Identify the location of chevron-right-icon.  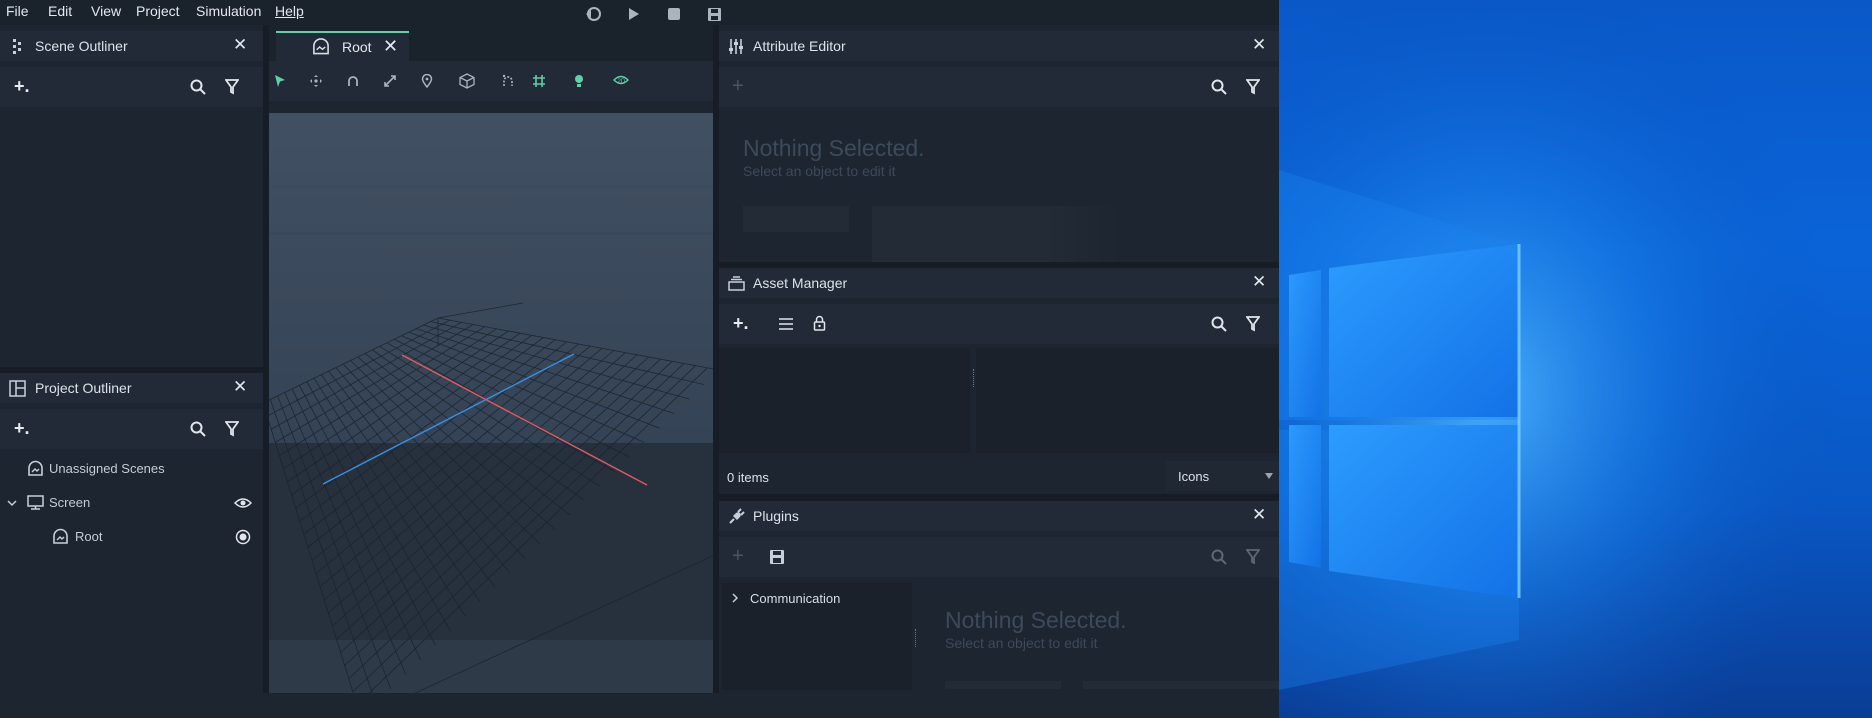
(735, 598).